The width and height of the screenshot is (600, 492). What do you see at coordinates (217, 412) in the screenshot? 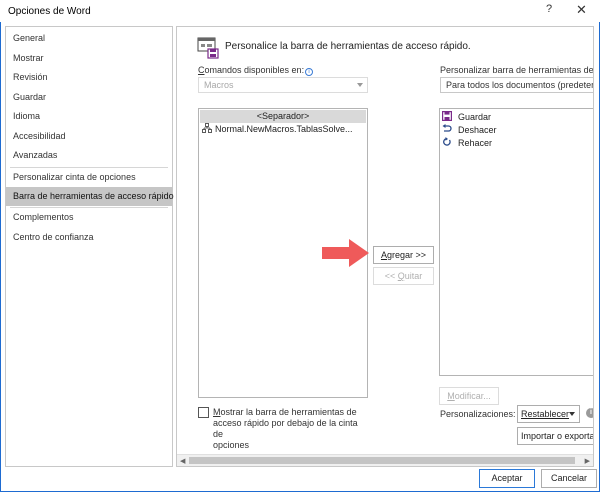
I see `show-below-ribbon-accesskey: M` at bounding box center [217, 412].